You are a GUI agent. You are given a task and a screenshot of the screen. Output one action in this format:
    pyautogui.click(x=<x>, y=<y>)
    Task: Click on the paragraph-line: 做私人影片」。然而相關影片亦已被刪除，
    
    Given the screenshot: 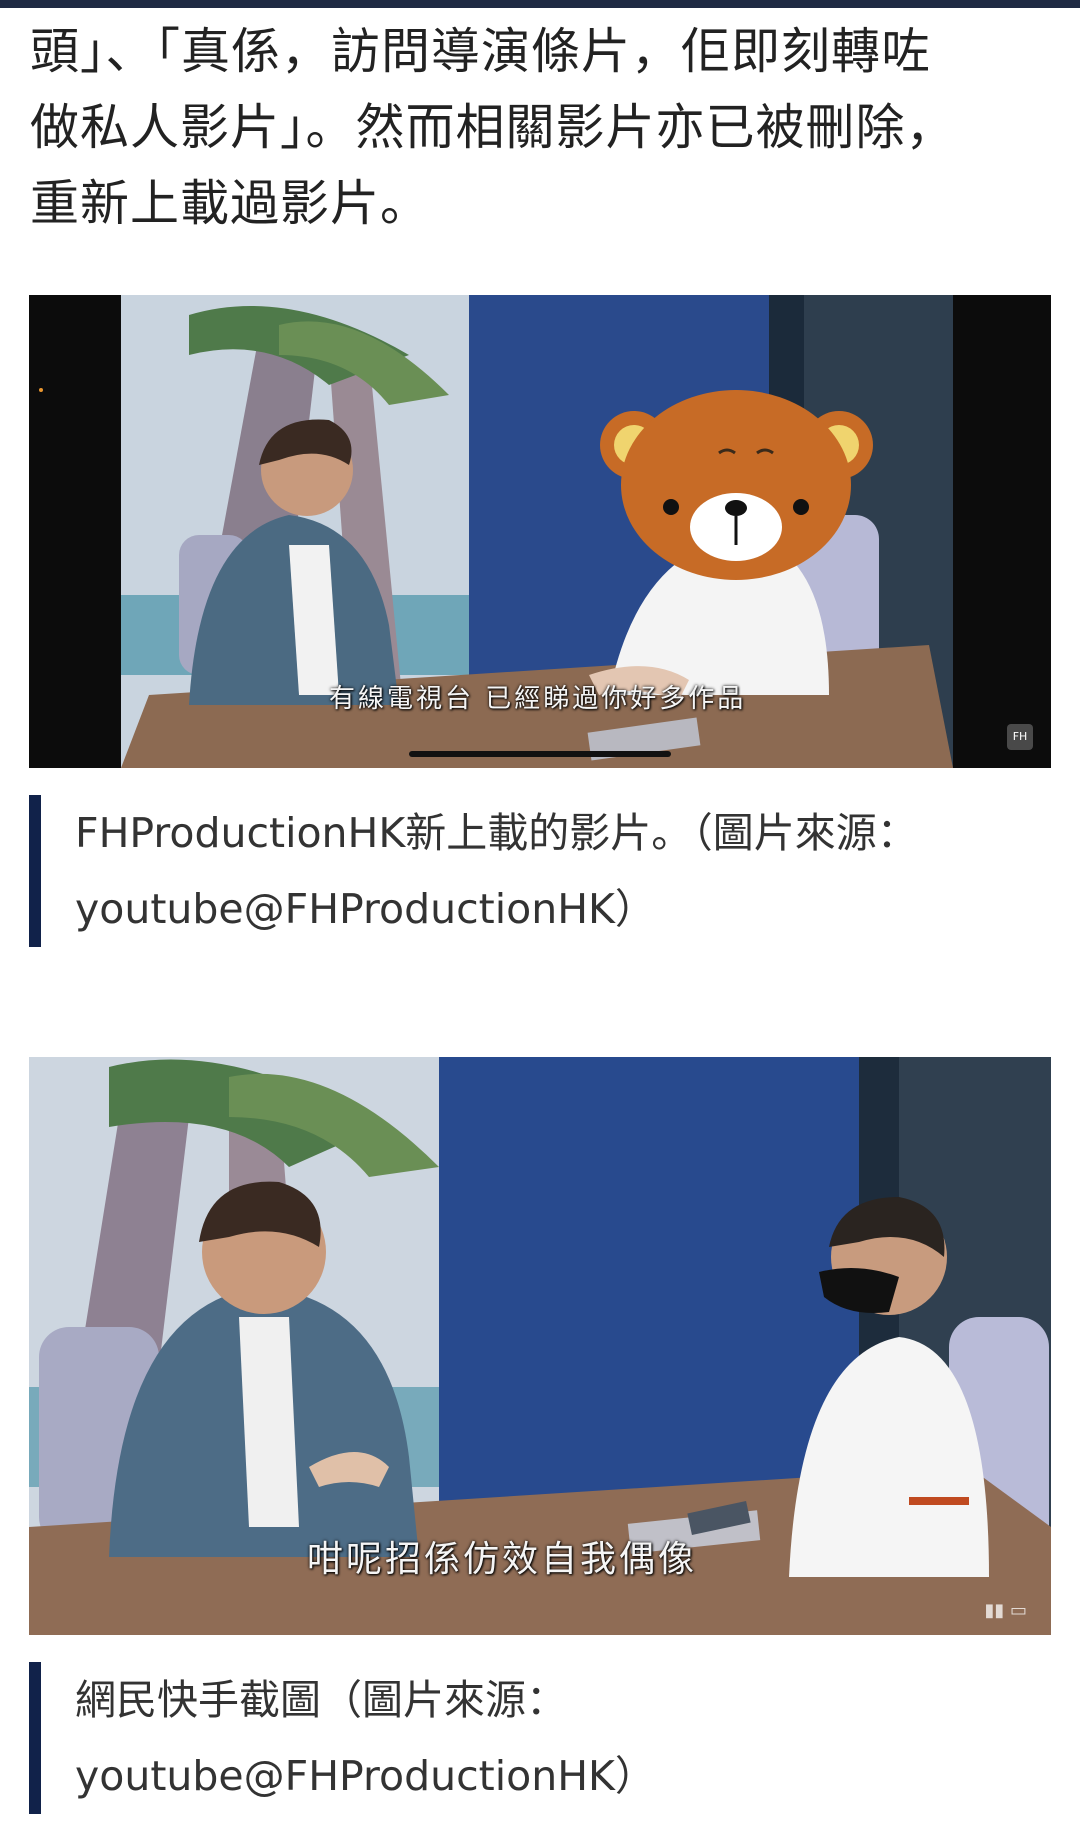 What is the action you would take?
    pyautogui.click(x=493, y=127)
    